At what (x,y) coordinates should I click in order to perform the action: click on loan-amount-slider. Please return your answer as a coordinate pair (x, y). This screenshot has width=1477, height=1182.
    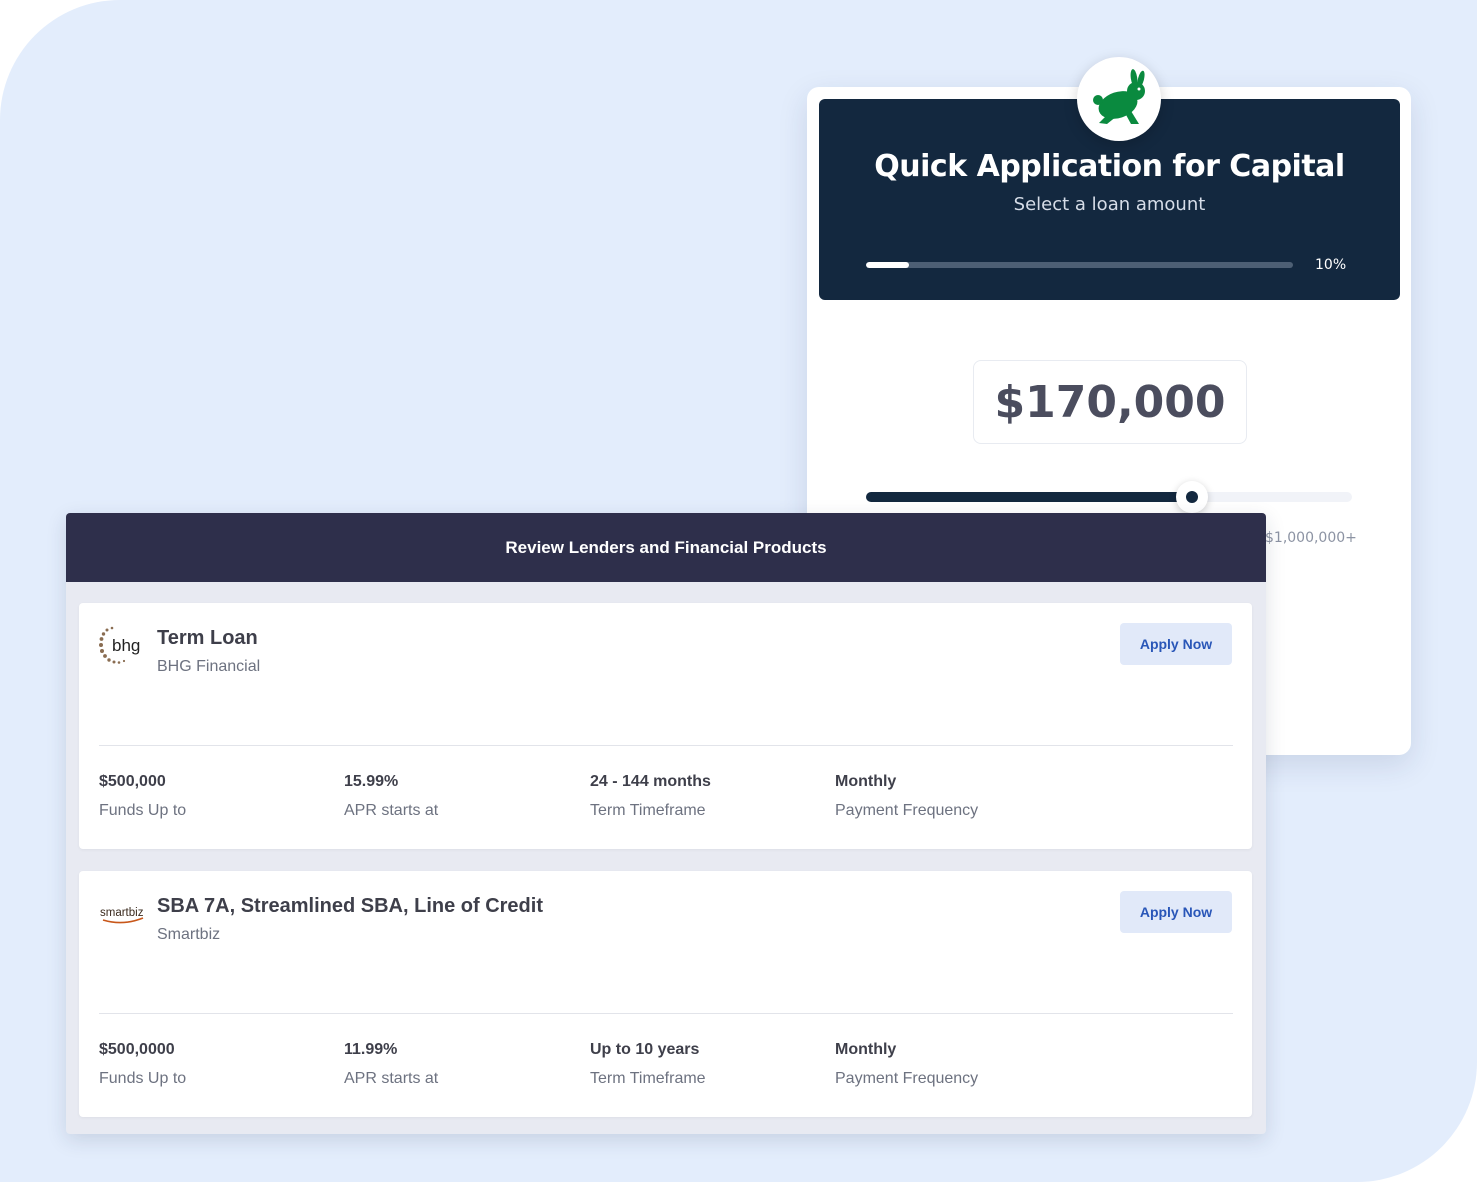
    Looking at the image, I should click on (1109, 497).